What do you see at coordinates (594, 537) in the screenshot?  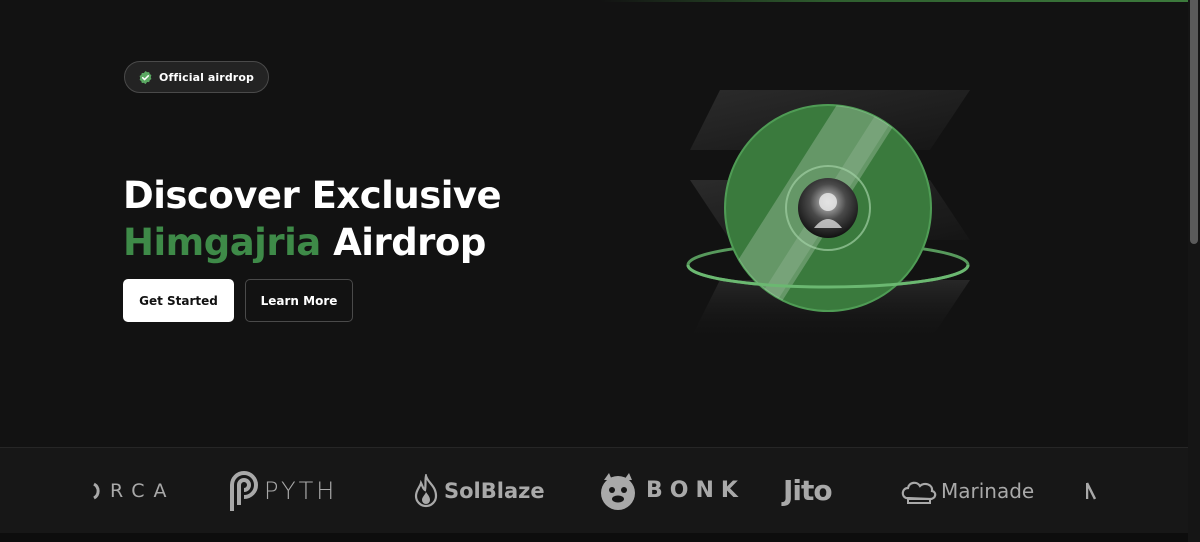 I see `next-section-edge` at bounding box center [594, 537].